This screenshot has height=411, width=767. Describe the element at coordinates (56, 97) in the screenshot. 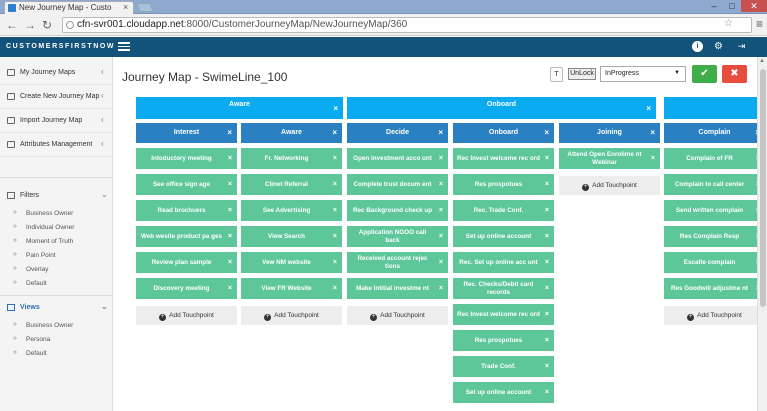

I see `sidebar-item-create-new-journey-map: Create New Journey Map ‹` at that location.